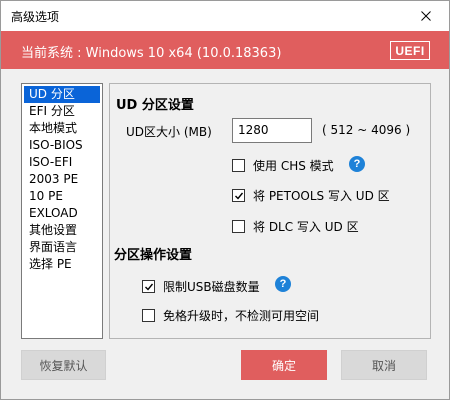 The image size is (450, 400). I want to click on current-system-text: 当前系统 : Windows 10 x64 (10.0.18363), so click(151, 53).